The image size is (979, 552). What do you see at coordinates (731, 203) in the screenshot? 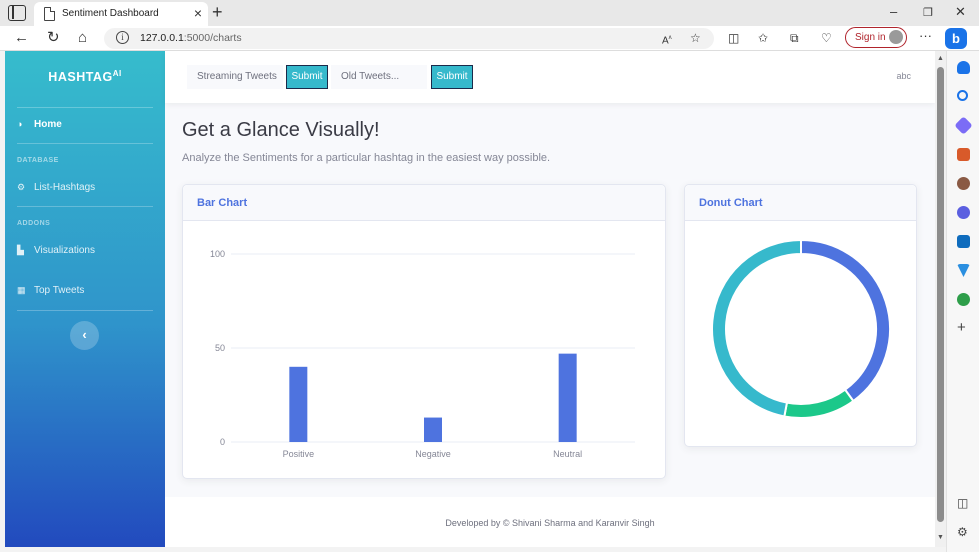
I see `donut-chart-title: Donut Chart` at bounding box center [731, 203].